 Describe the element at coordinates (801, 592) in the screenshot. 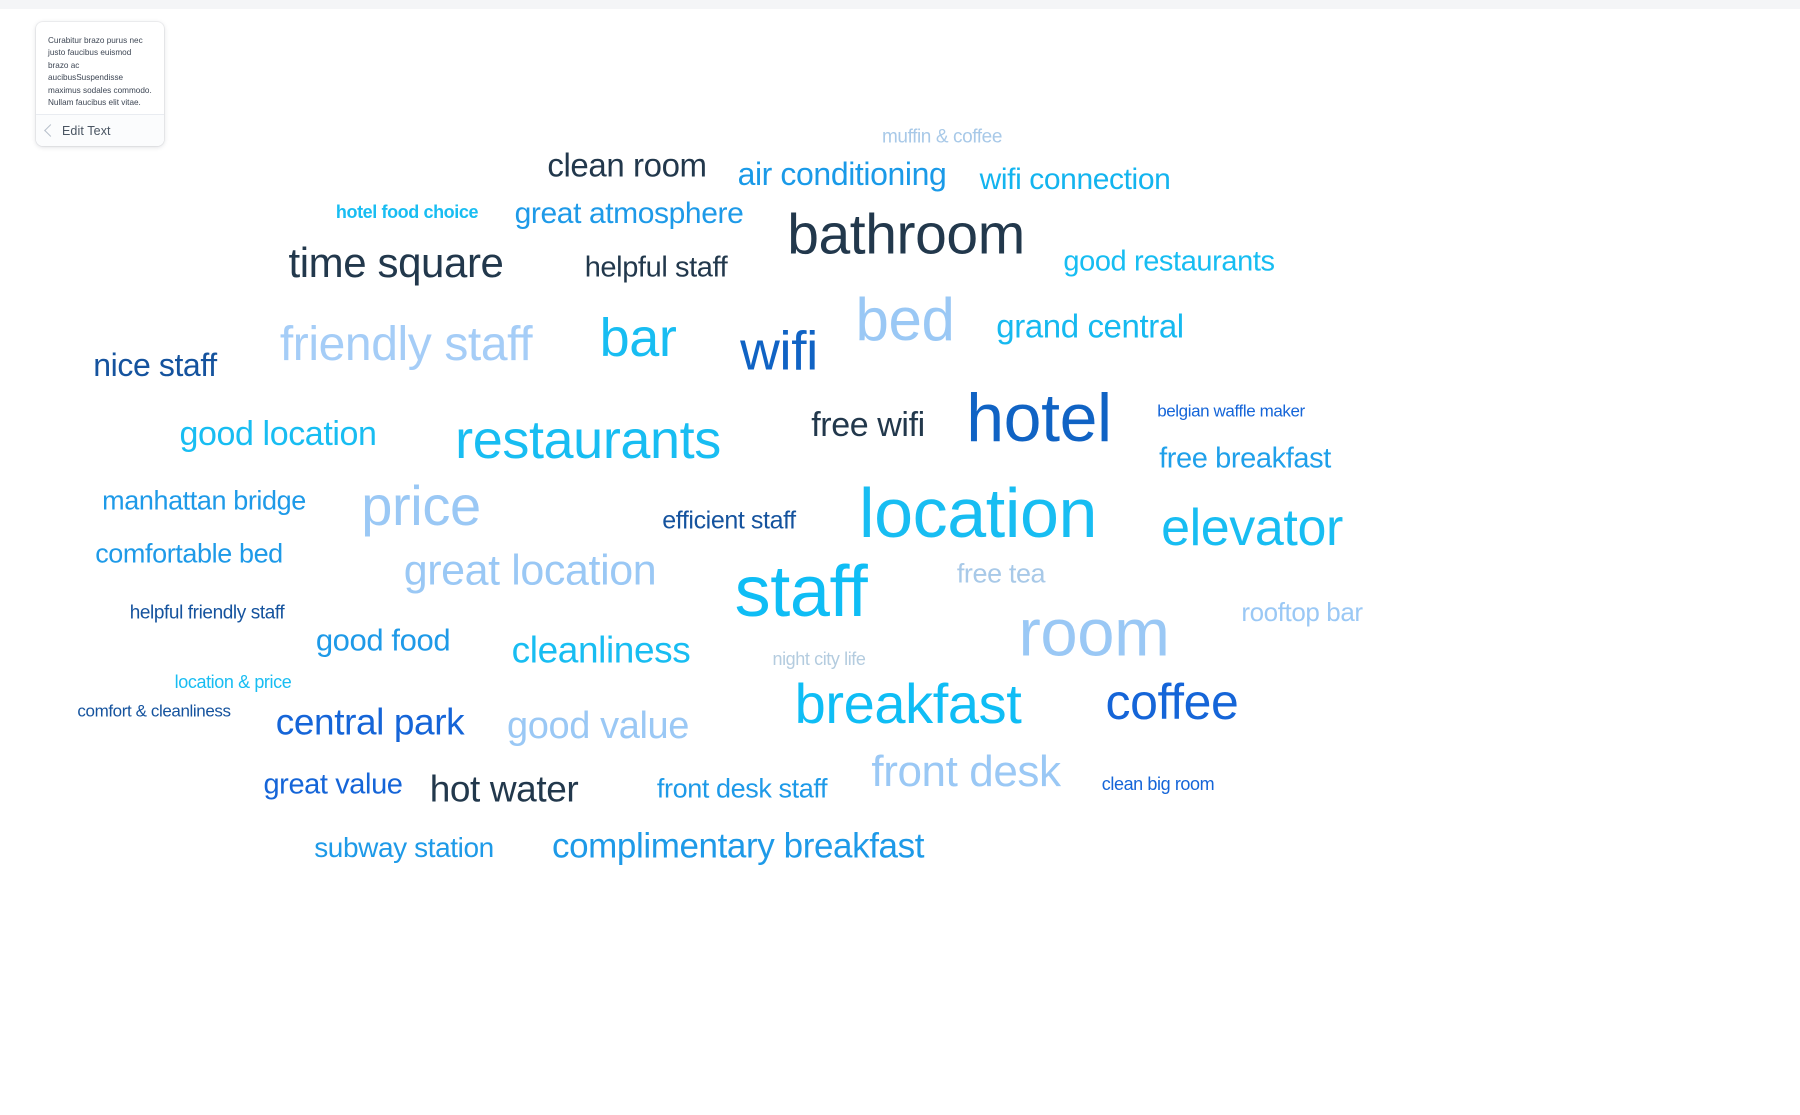

I see `wordcloud-word: staff` at that location.